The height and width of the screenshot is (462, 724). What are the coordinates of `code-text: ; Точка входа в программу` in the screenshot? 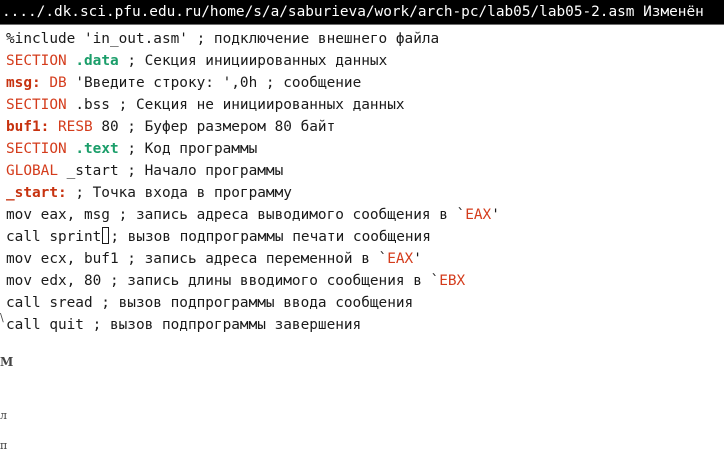 It's located at (179, 193).